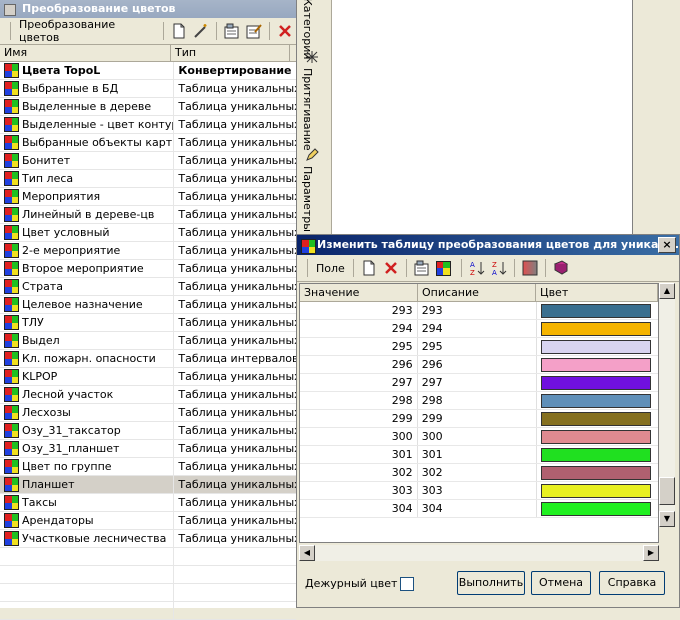 The image size is (680, 620). What do you see at coordinates (148, 161) in the screenshot?
I see `table-row: Бонитет Таблица уникальных з` at bounding box center [148, 161].